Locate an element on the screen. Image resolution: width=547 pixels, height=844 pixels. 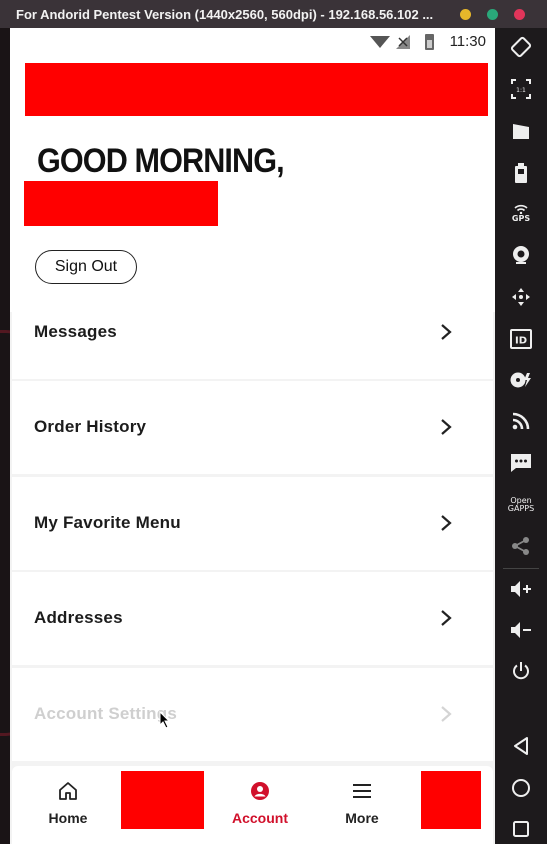
redacted-banner is located at coordinates (256, 89).